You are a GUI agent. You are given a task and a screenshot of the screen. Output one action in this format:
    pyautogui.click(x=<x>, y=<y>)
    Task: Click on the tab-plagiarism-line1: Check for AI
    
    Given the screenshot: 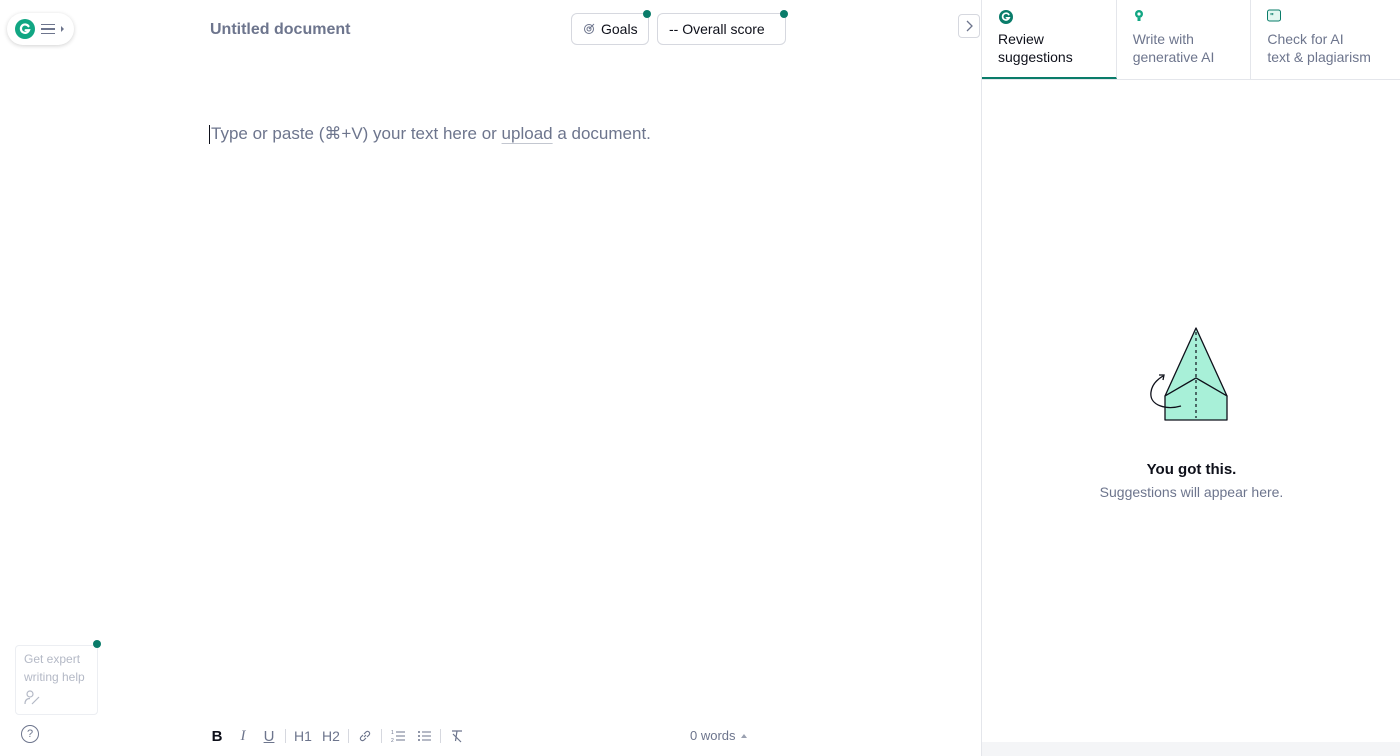 What is the action you would take?
    pyautogui.click(x=1305, y=39)
    